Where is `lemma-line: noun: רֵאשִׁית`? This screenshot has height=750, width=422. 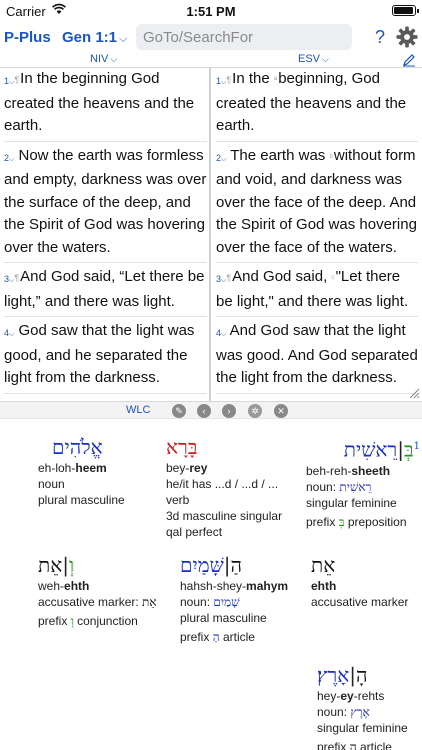
lemma-line: noun: רֵאשִׁית is located at coordinates (339, 486).